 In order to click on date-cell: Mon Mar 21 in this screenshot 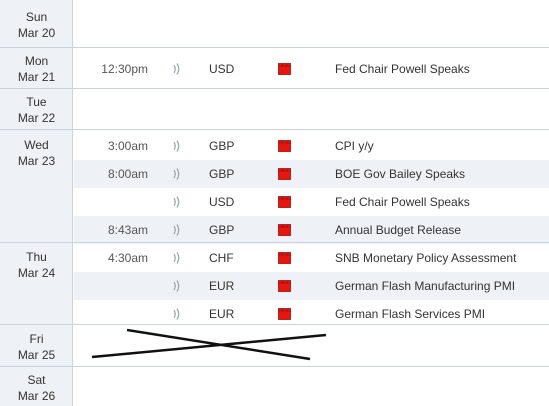, I will do `click(36, 68)`.